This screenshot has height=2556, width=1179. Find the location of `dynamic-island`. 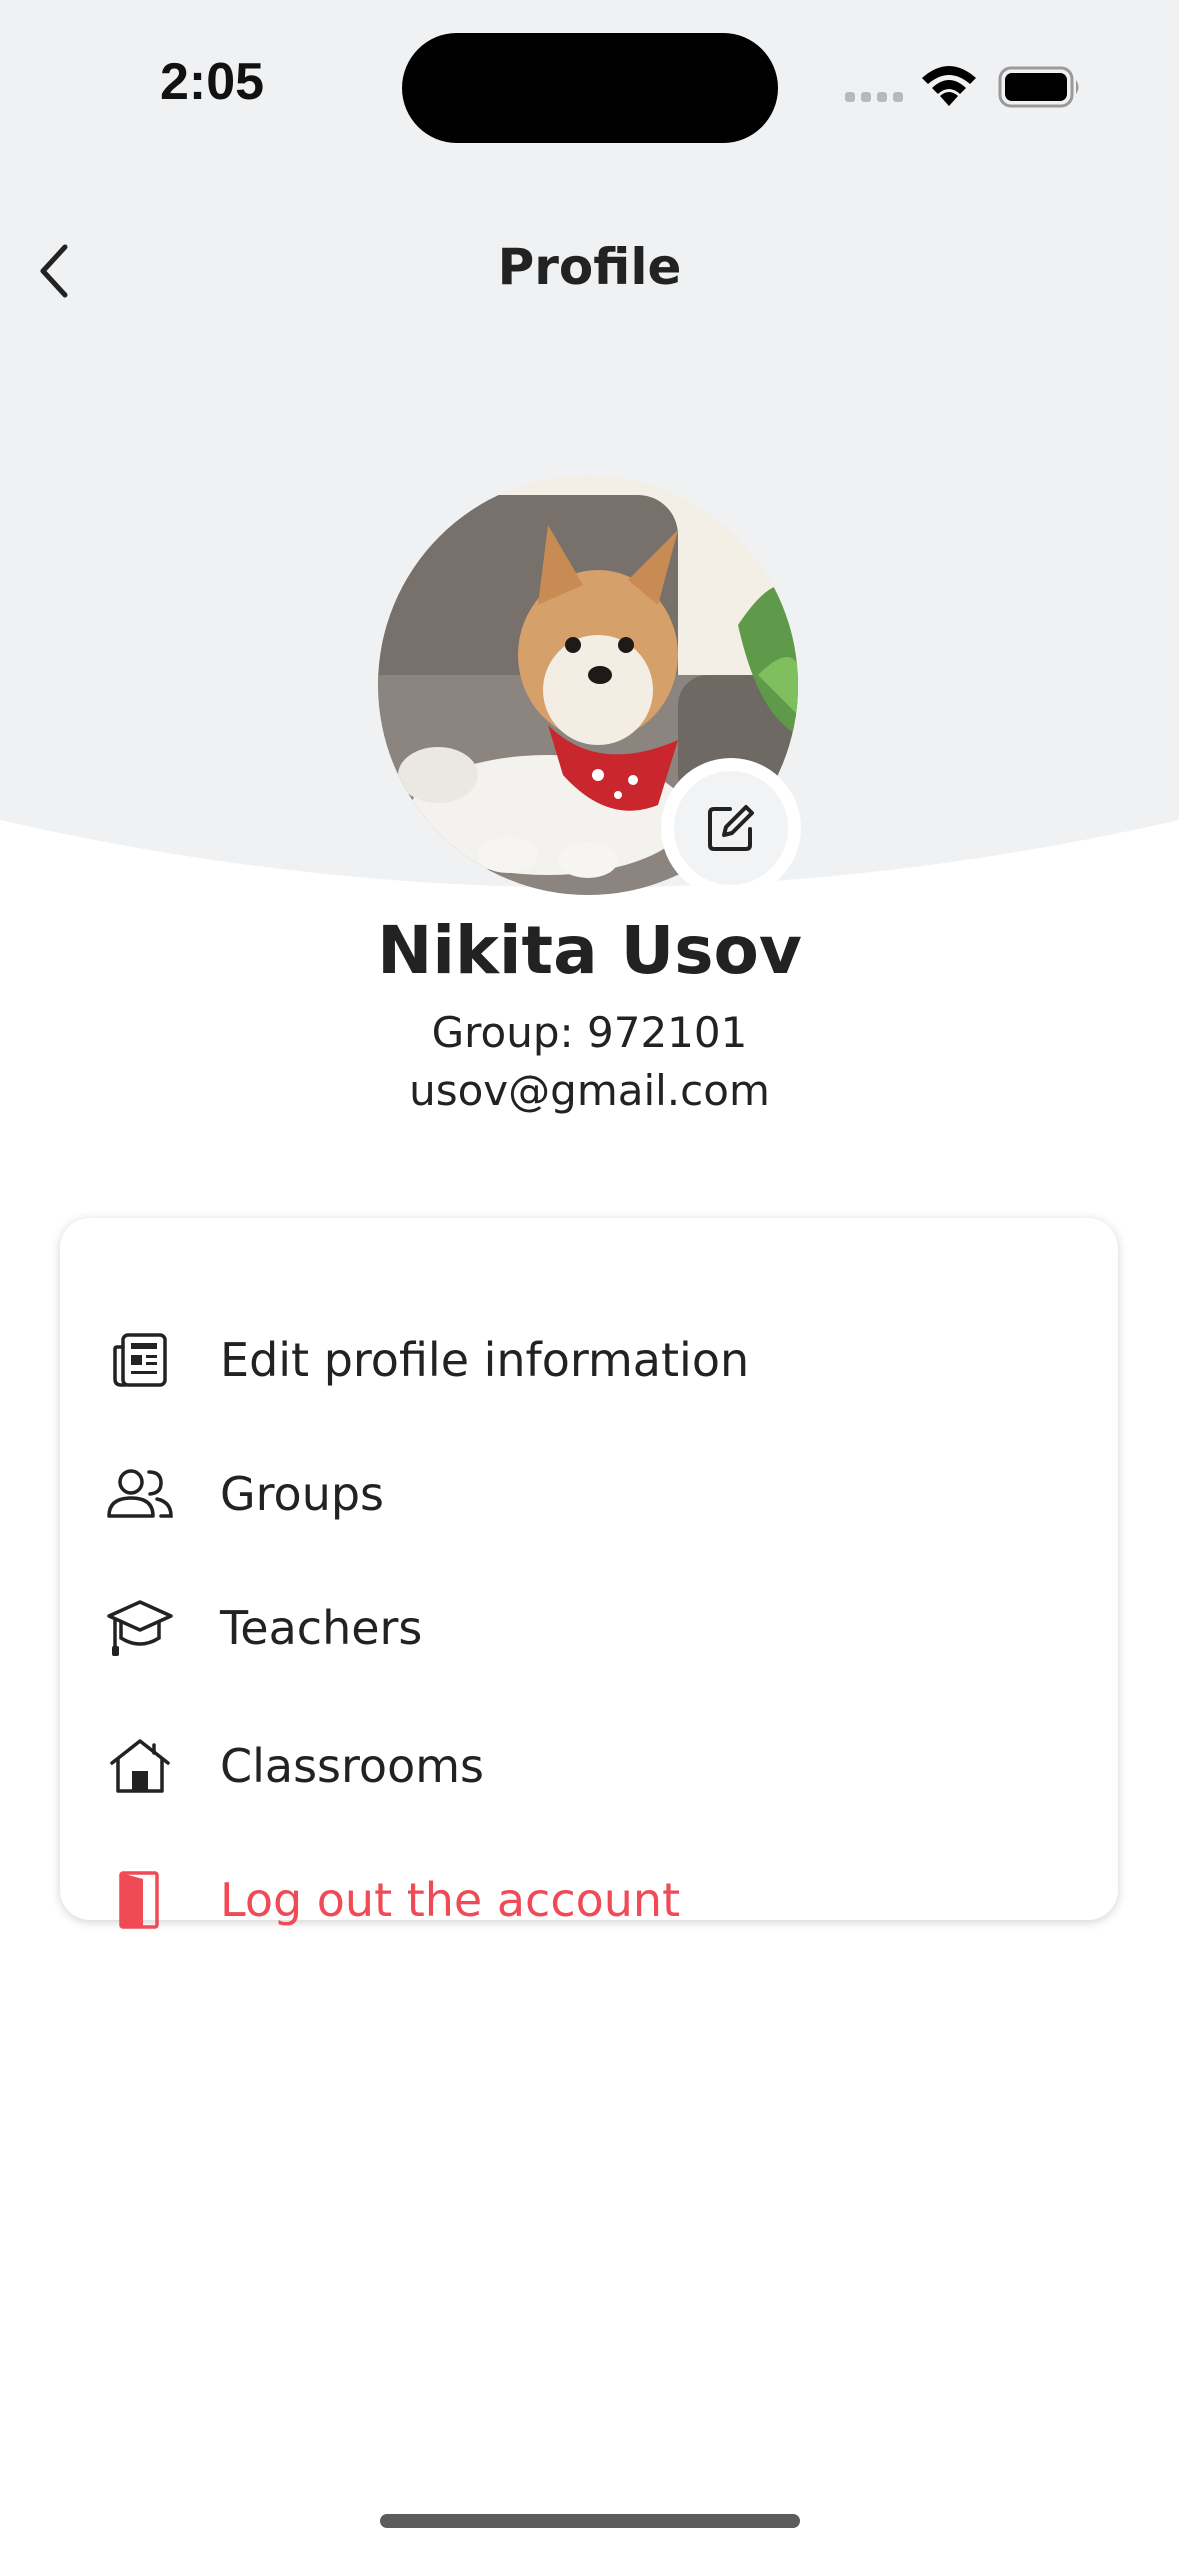

dynamic-island is located at coordinates (590, 88).